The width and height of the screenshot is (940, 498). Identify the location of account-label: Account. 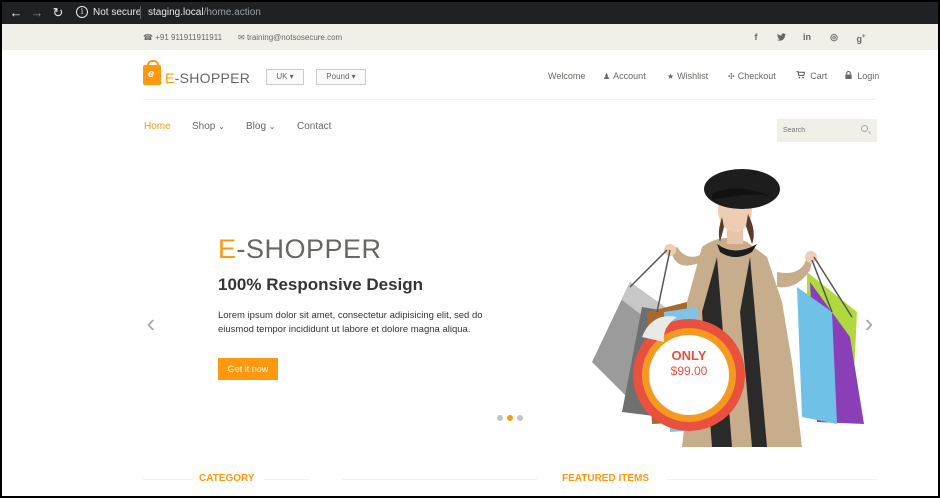
(629, 76).